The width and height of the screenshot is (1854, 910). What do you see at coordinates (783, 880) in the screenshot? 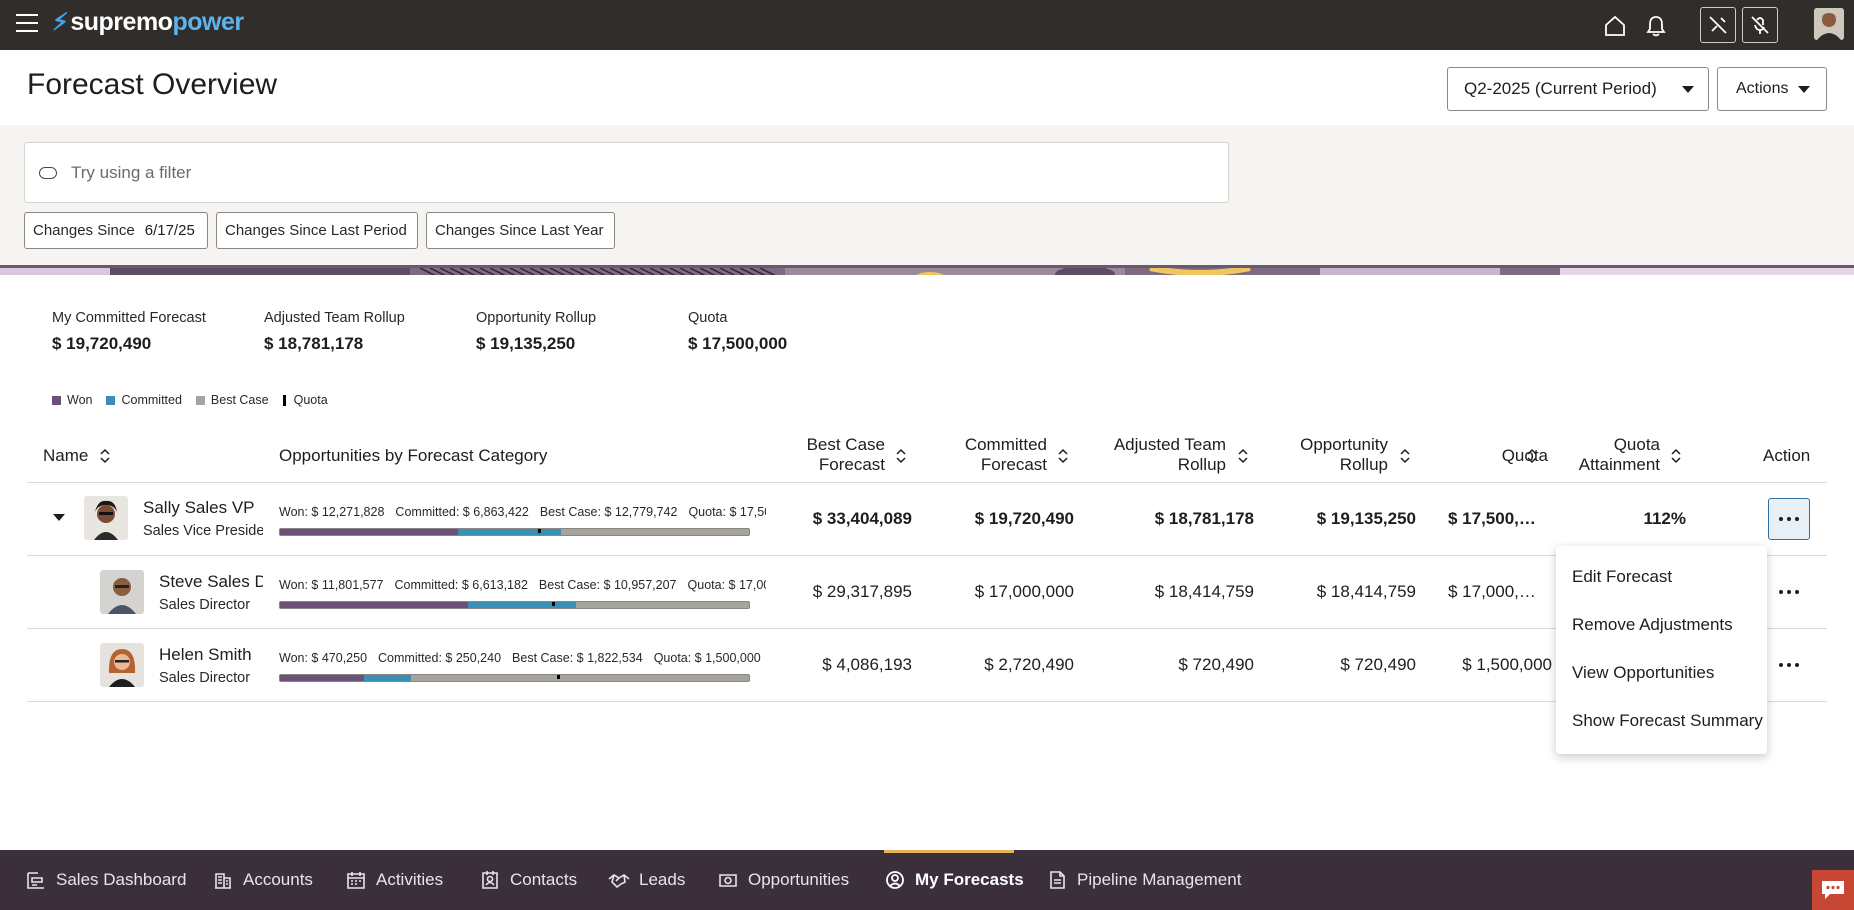
I see `nav-item-opportunities: Opportunities` at bounding box center [783, 880].